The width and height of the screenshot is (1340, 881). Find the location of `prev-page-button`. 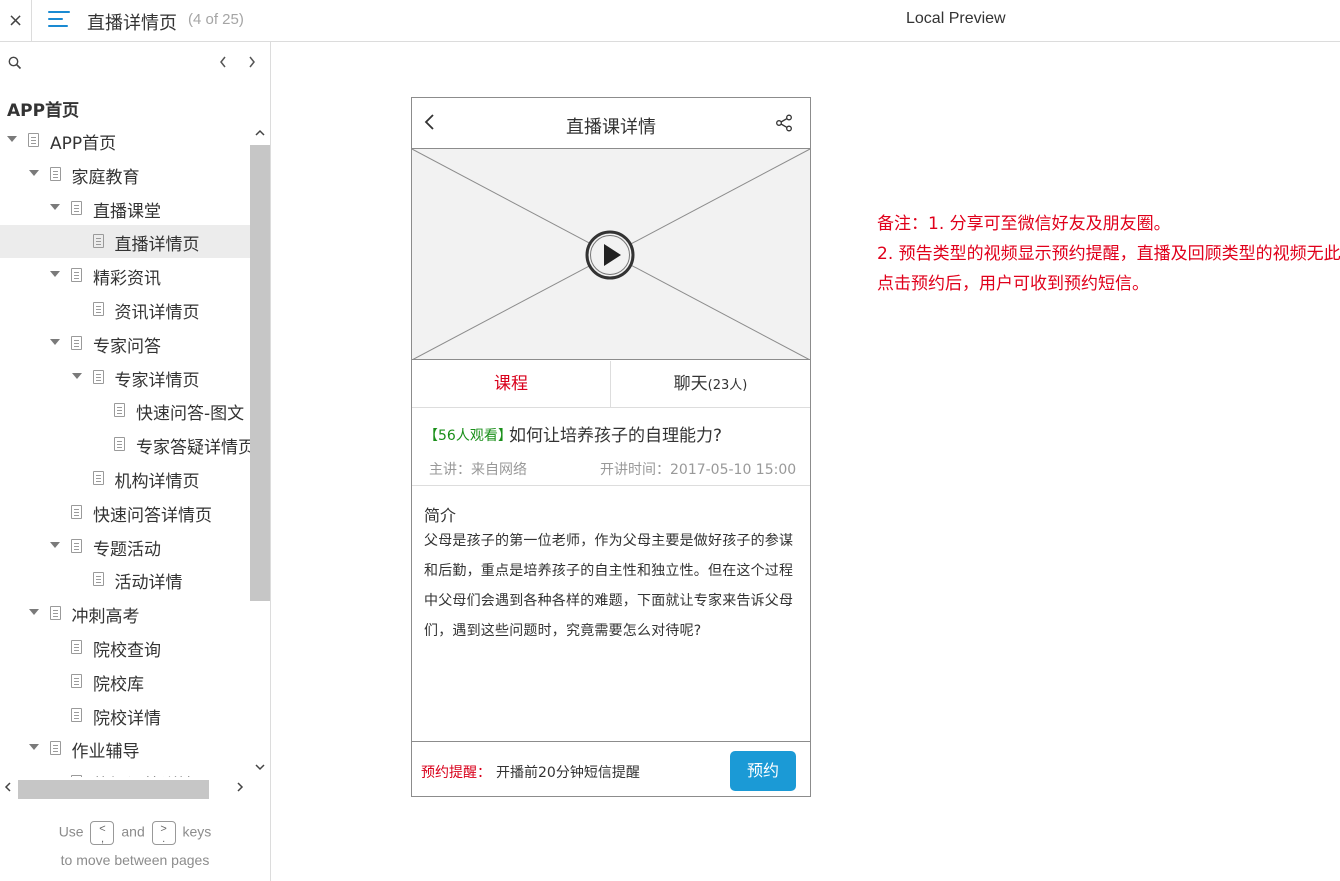

prev-page-button is located at coordinates (223, 63).